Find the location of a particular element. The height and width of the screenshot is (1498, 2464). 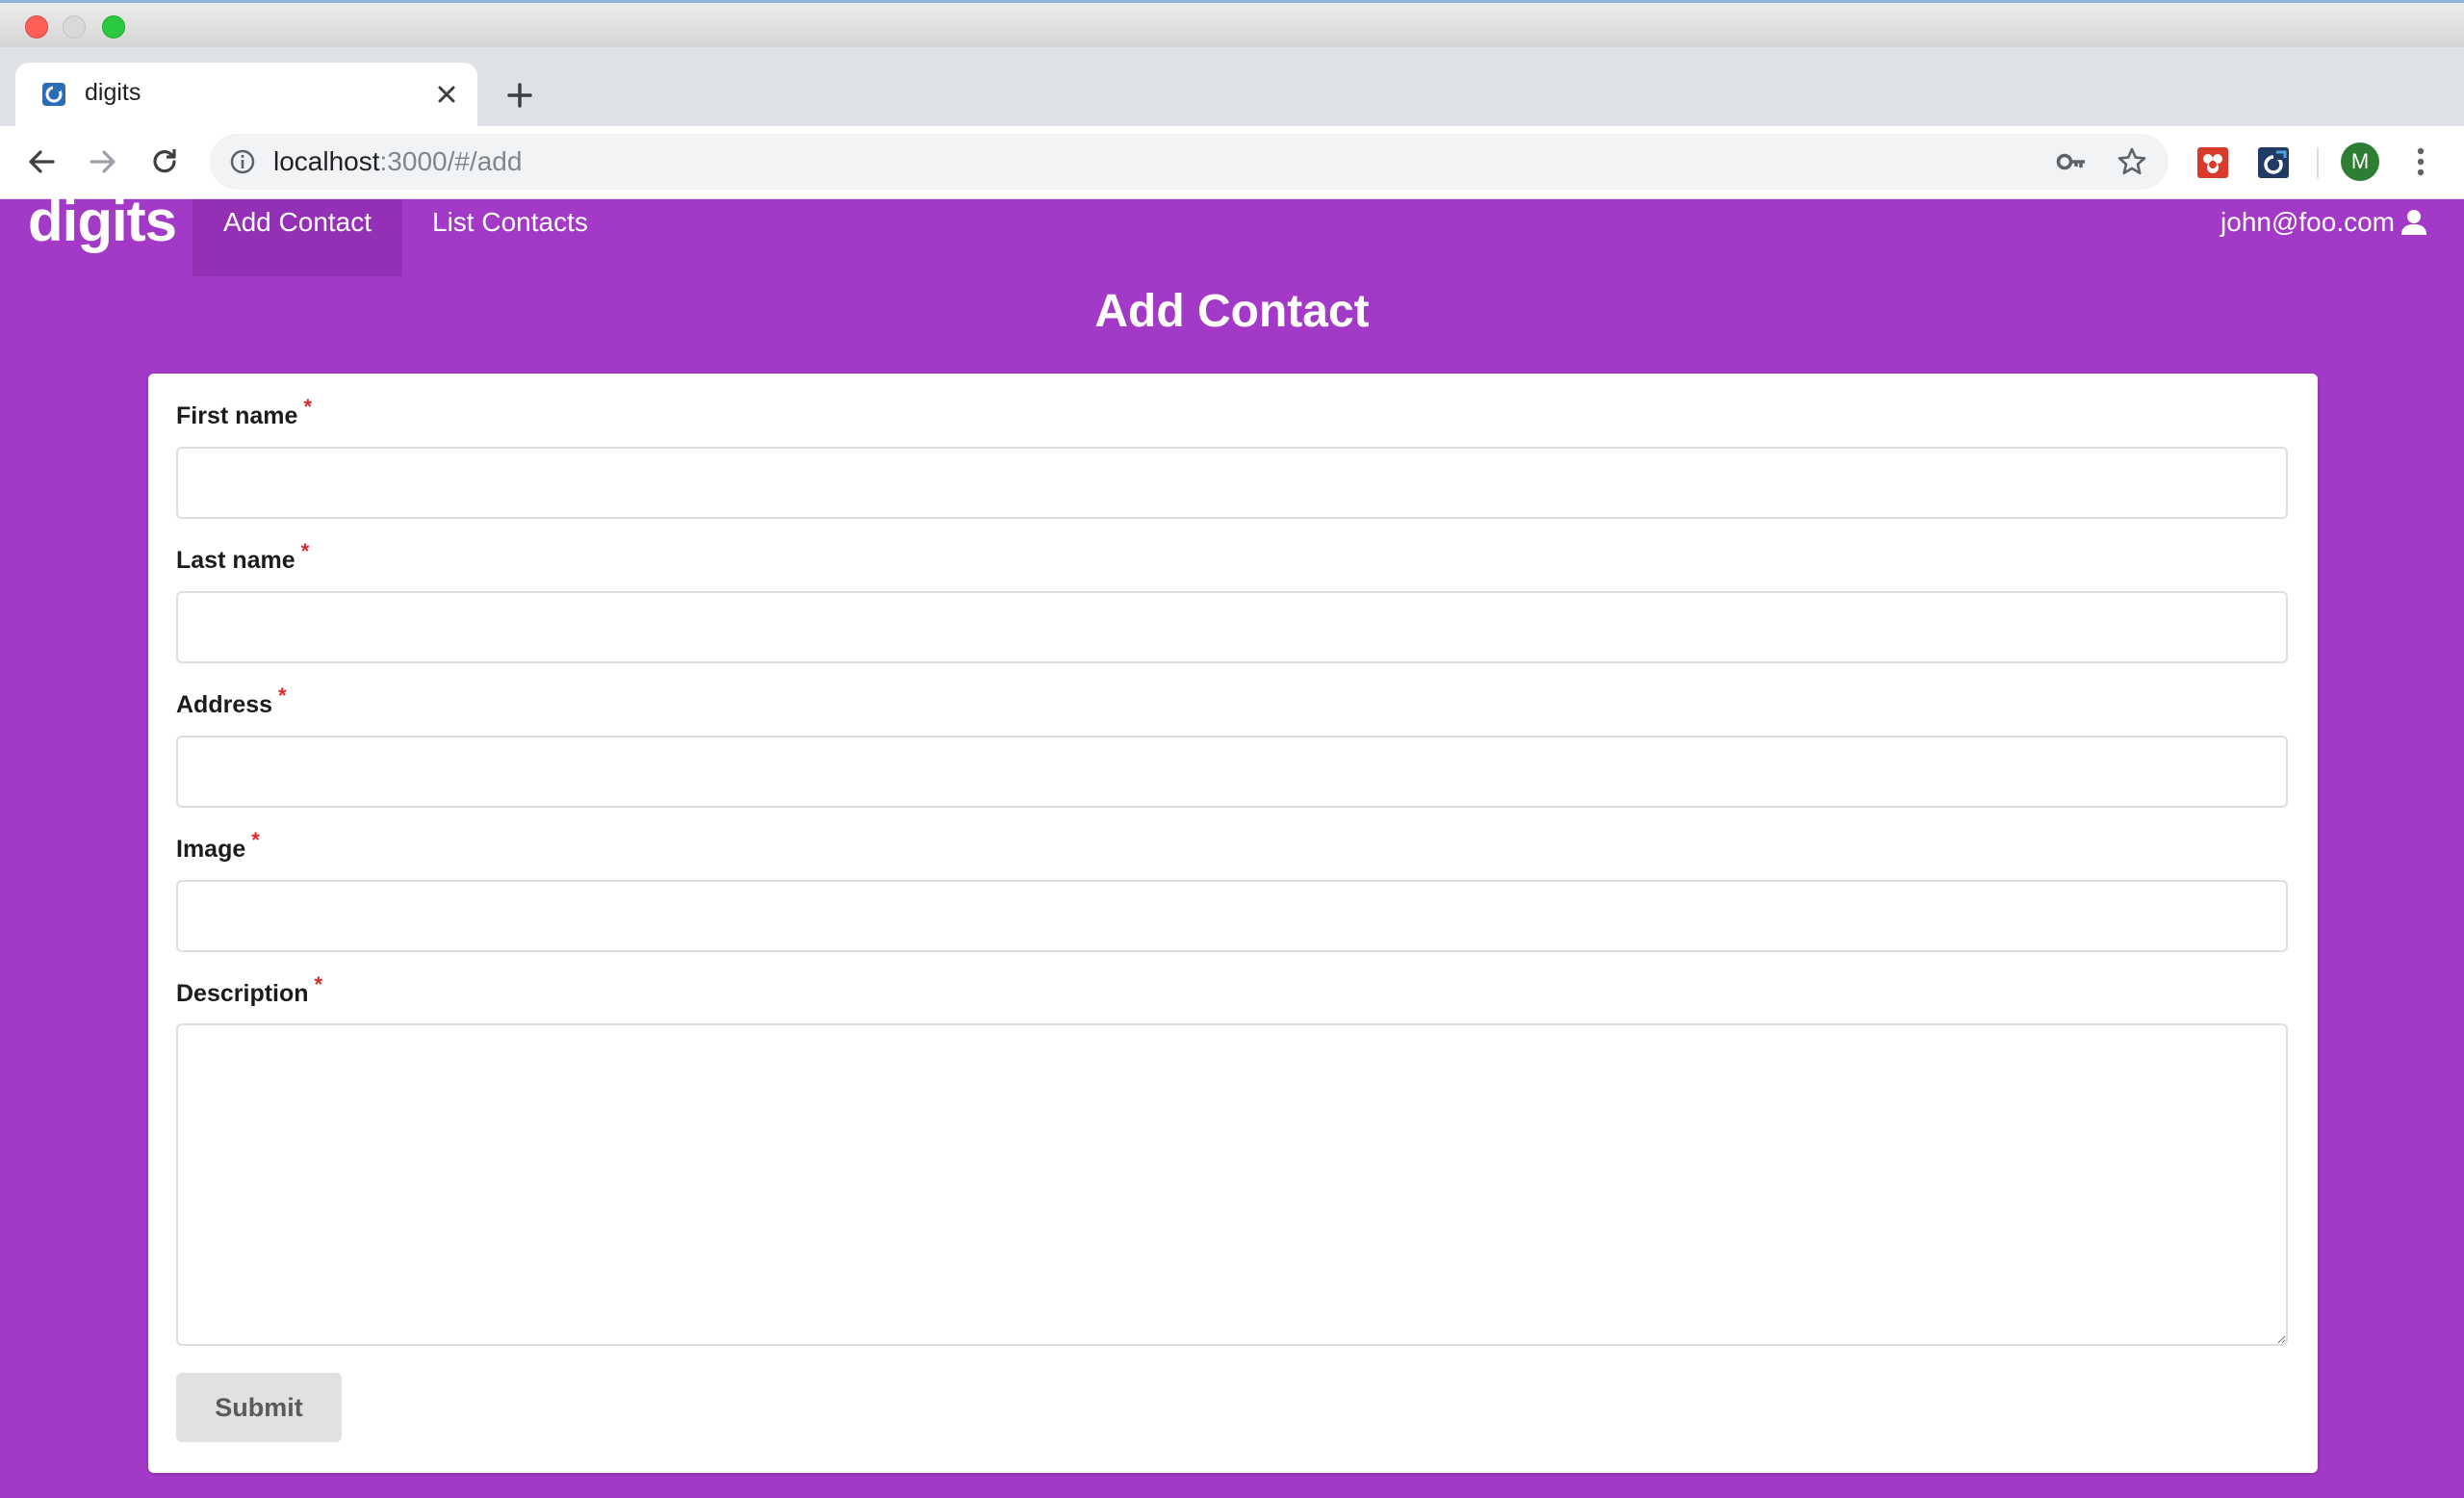

toolbar-divider is located at coordinates (2318, 162).